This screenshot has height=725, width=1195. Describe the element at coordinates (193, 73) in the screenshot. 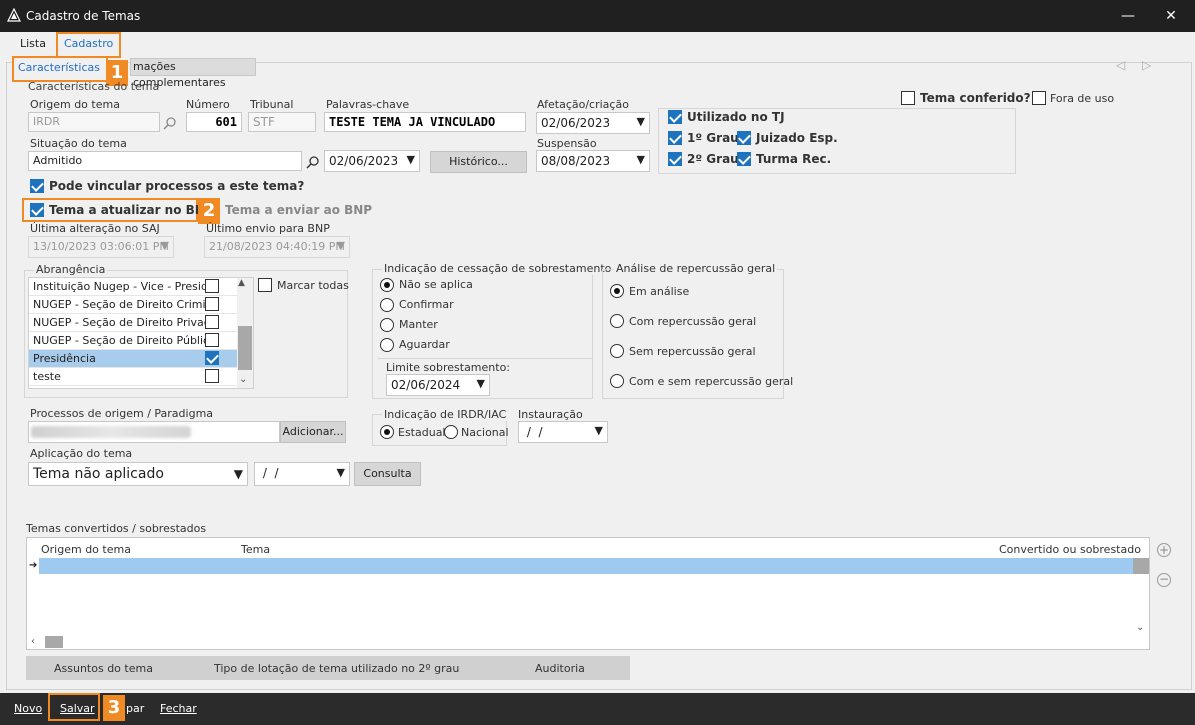

I see `subtab-complementares: mações complementares` at that location.